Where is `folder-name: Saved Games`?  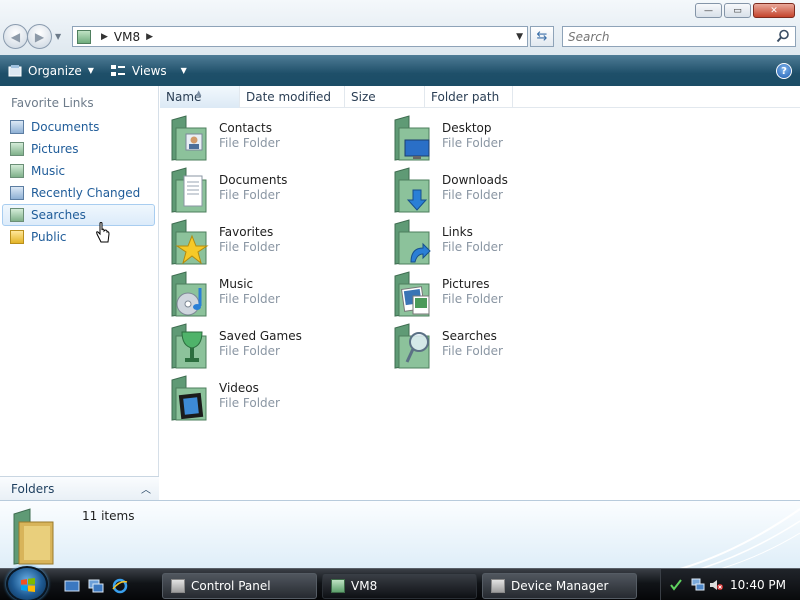 folder-name: Saved Games is located at coordinates (260, 336).